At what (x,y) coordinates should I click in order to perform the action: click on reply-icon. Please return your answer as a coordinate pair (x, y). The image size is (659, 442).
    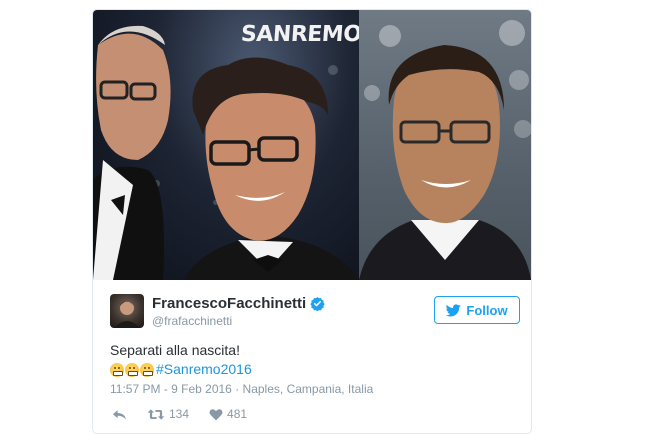
    Looking at the image, I should click on (119, 414).